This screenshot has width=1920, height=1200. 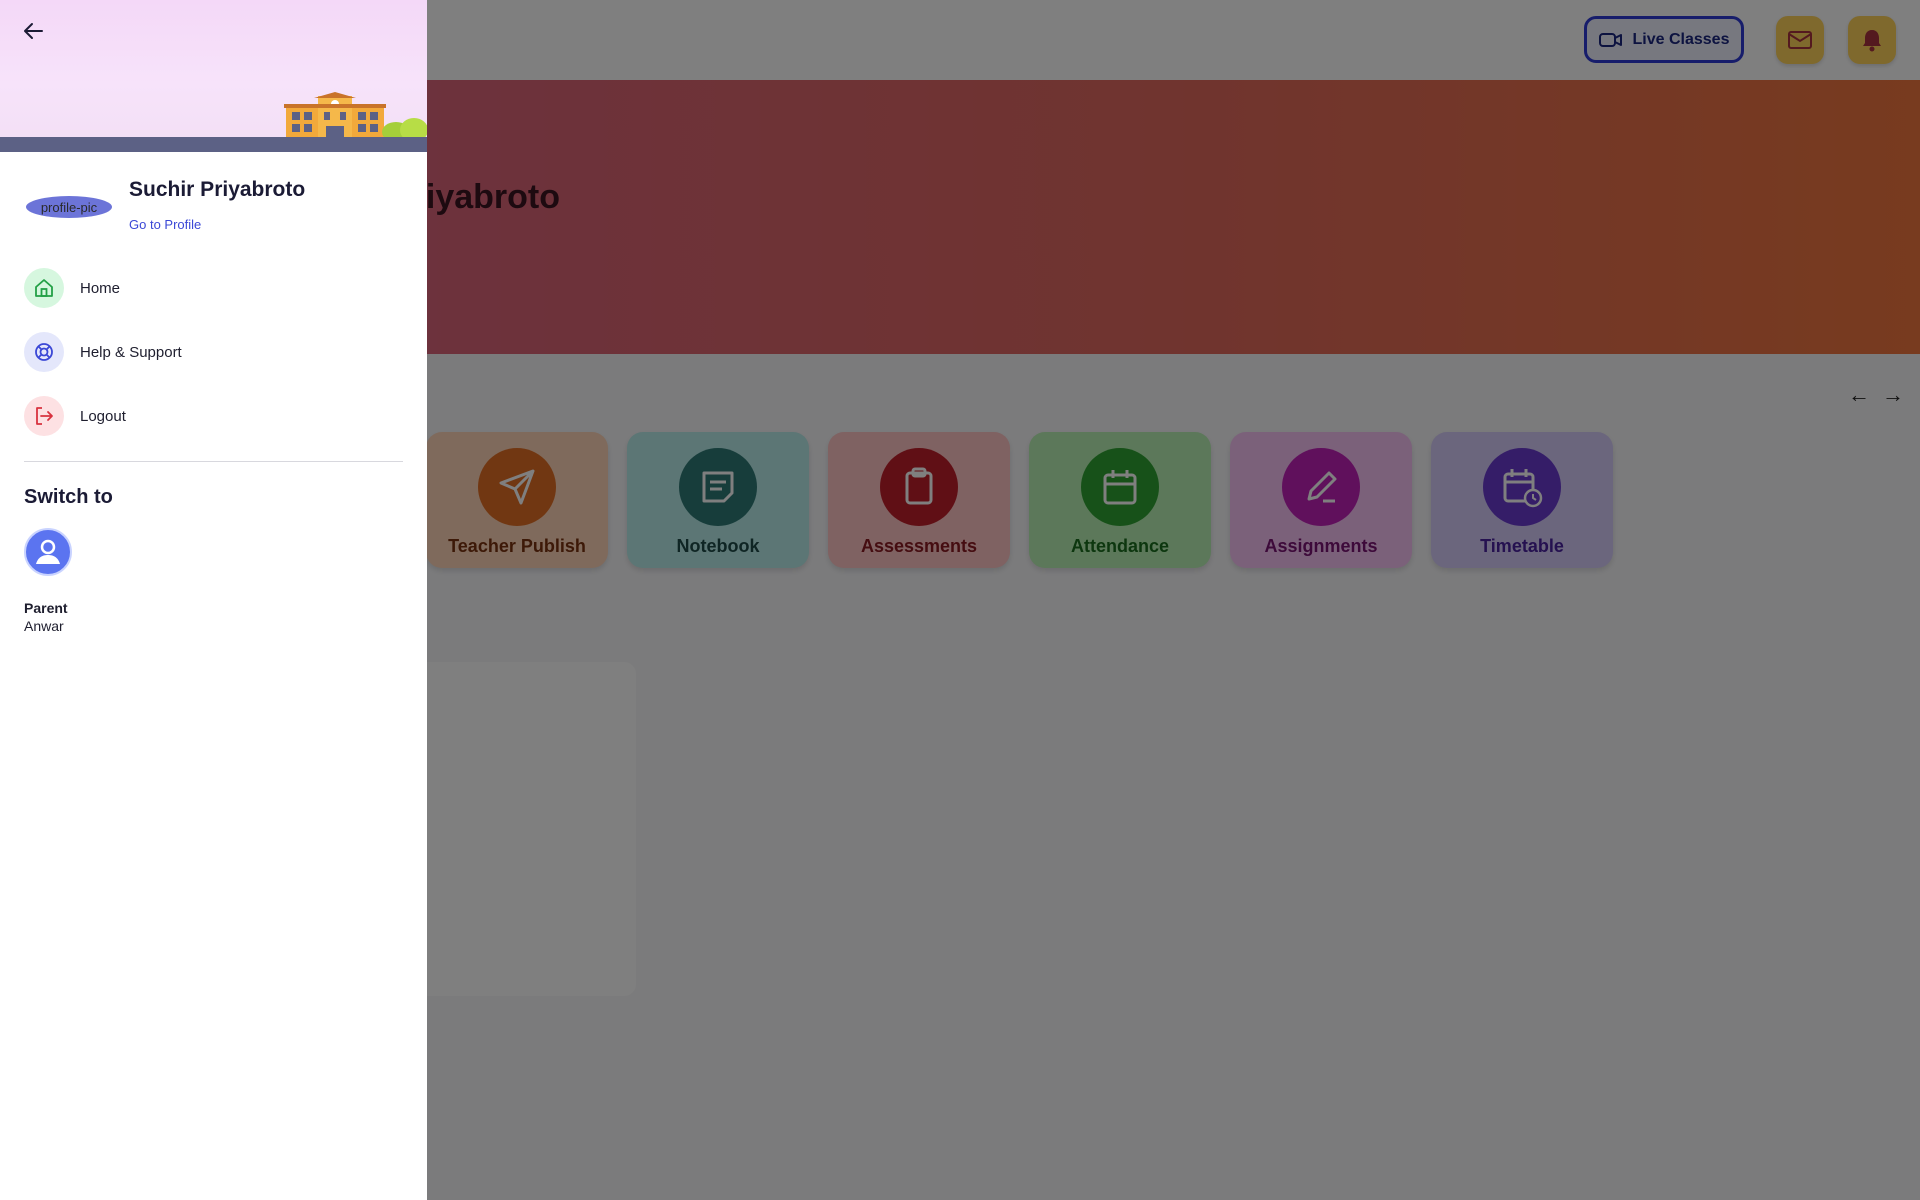 I want to click on go-to-profile-link: Go to Profile, so click(x=165, y=224).